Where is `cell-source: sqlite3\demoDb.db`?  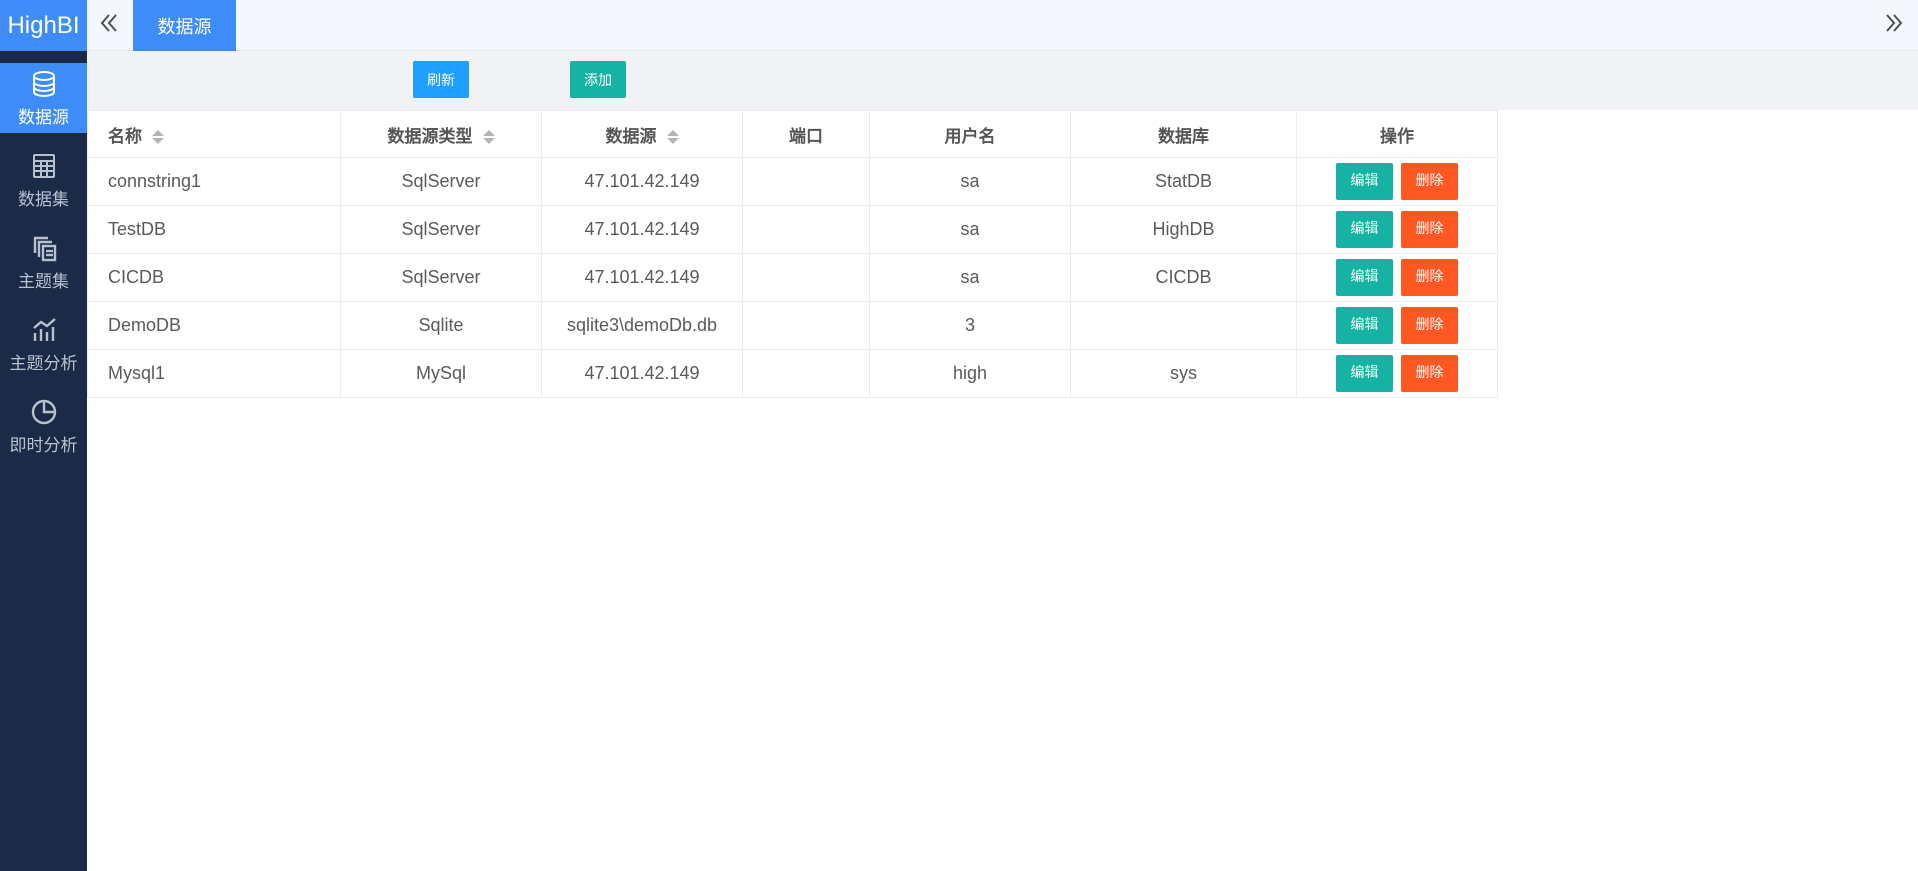
cell-source: sqlite3\demoDb.db is located at coordinates (642, 325).